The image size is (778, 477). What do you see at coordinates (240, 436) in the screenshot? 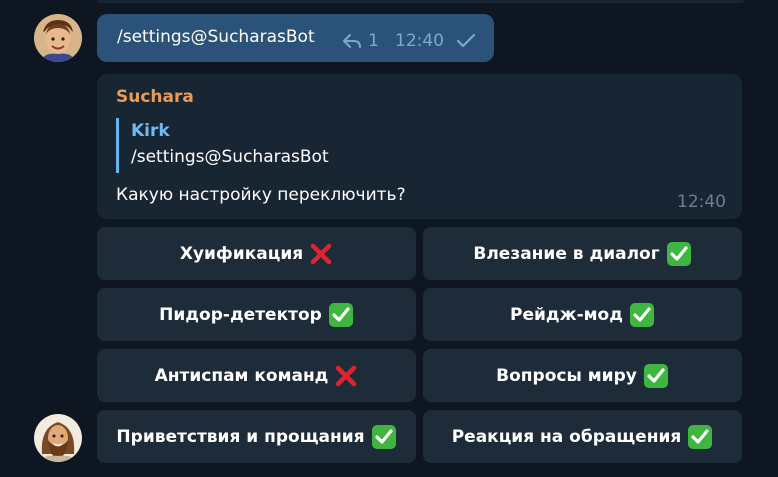
I see `button-label: Приветствия и прощания` at bounding box center [240, 436].